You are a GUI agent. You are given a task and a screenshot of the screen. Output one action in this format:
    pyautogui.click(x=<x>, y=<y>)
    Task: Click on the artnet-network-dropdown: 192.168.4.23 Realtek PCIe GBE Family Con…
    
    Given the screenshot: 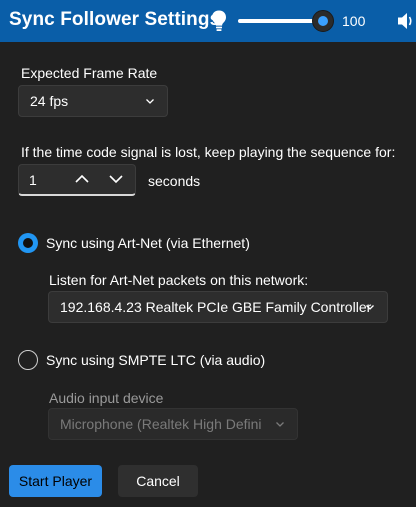 What is the action you would take?
    pyautogui.click(x=218, y=307)
    